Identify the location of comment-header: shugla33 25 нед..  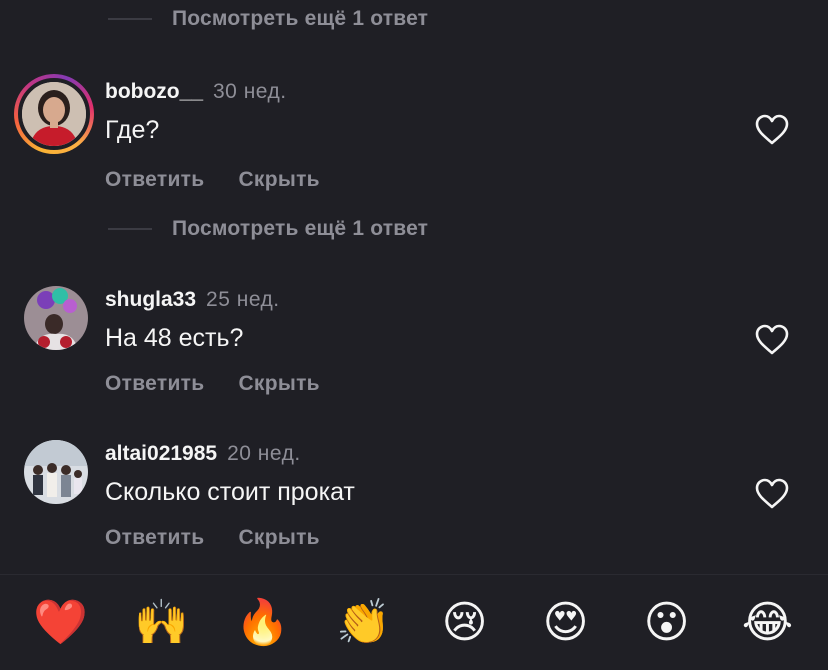
(192, 300).